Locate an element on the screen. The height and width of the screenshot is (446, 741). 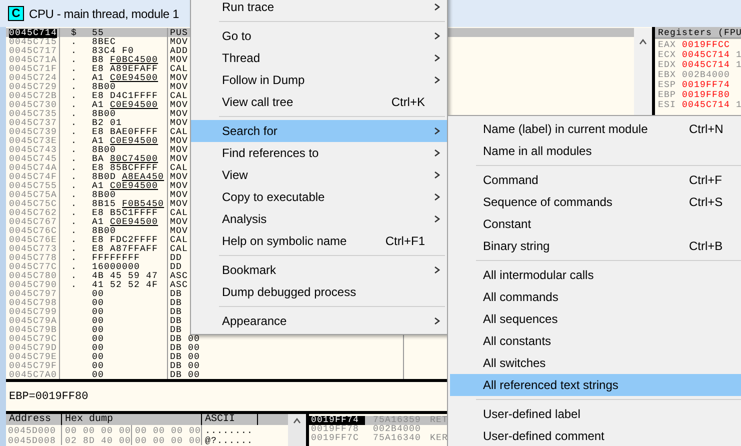
hex-cell: E8 FDC2FFFF is located at coordinates (125, 240).